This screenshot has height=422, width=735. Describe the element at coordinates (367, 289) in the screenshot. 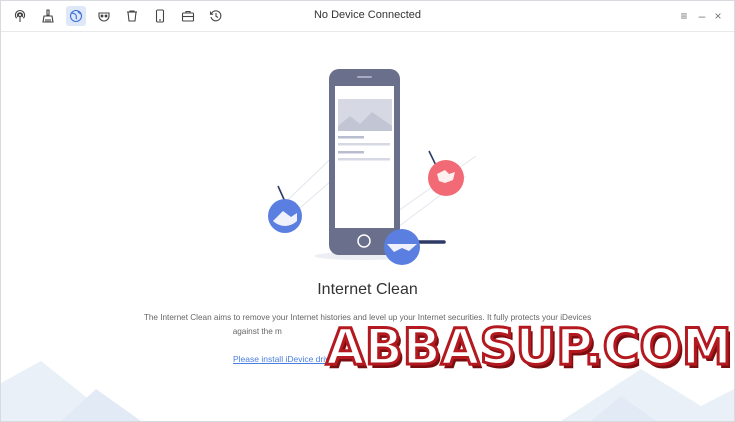

I see `page-title: Internet Clean` at that location.